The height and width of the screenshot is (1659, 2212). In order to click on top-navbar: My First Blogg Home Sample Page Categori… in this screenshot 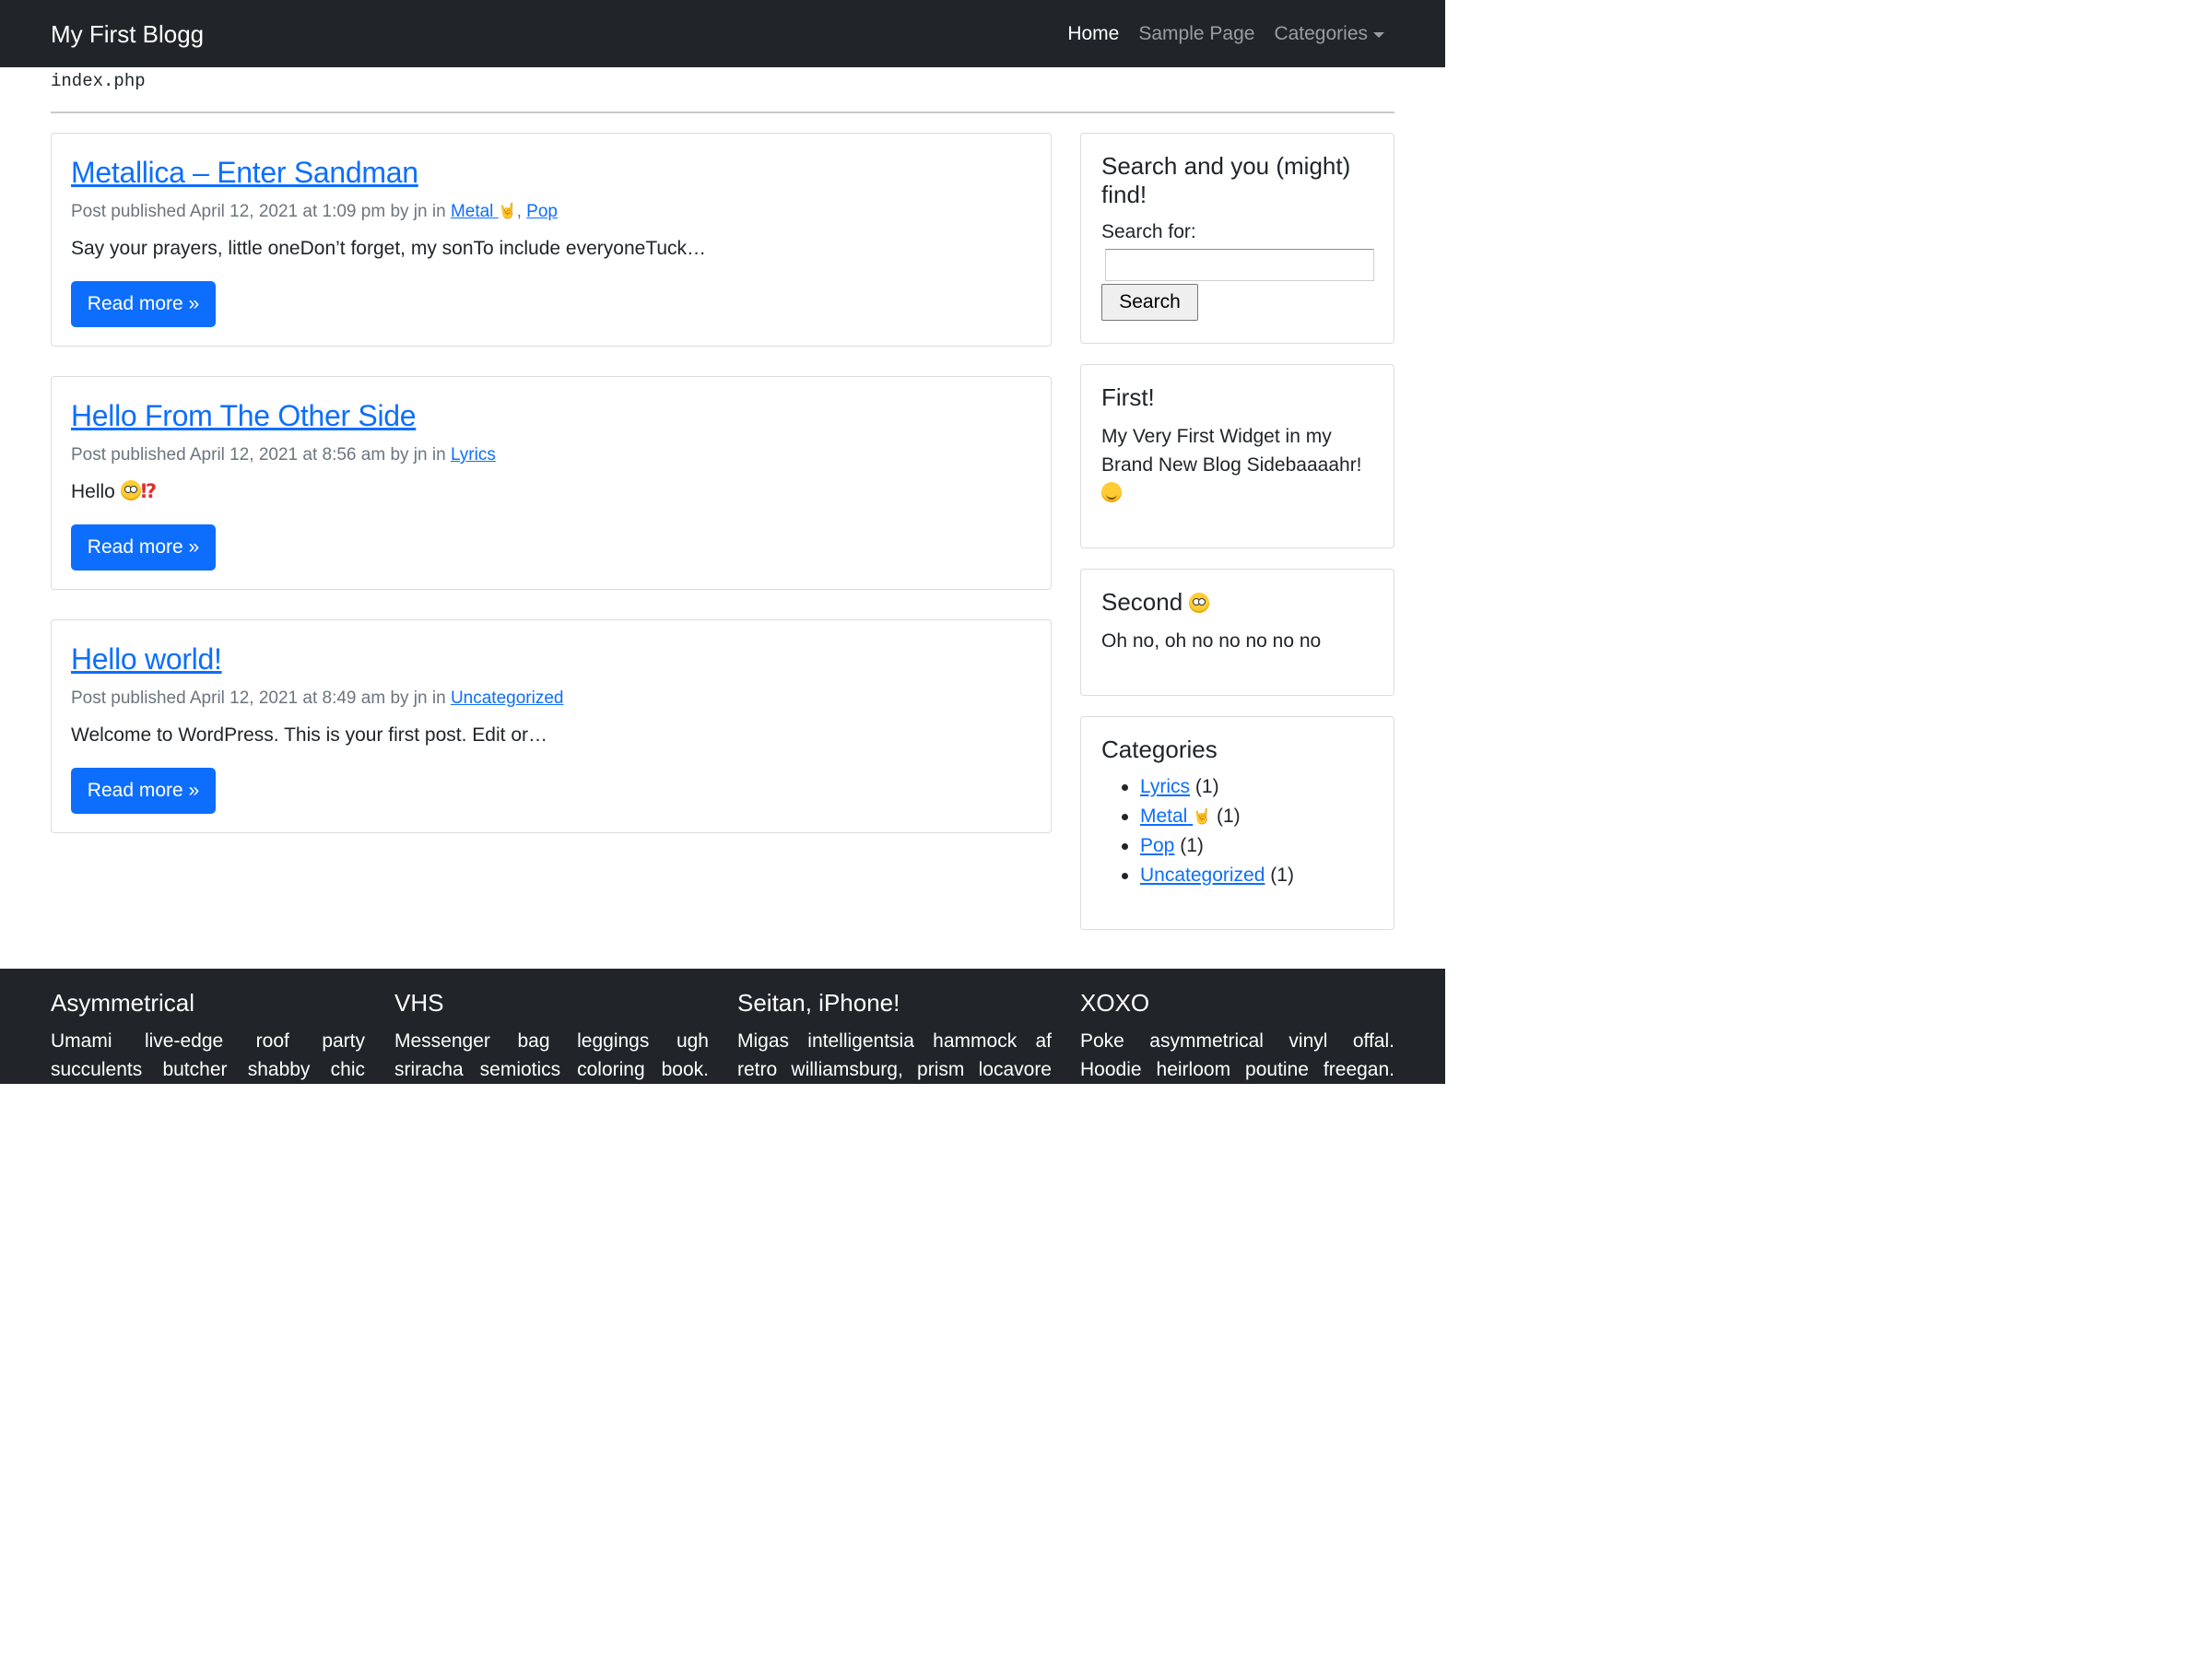, I will do `click(722, 33)`.